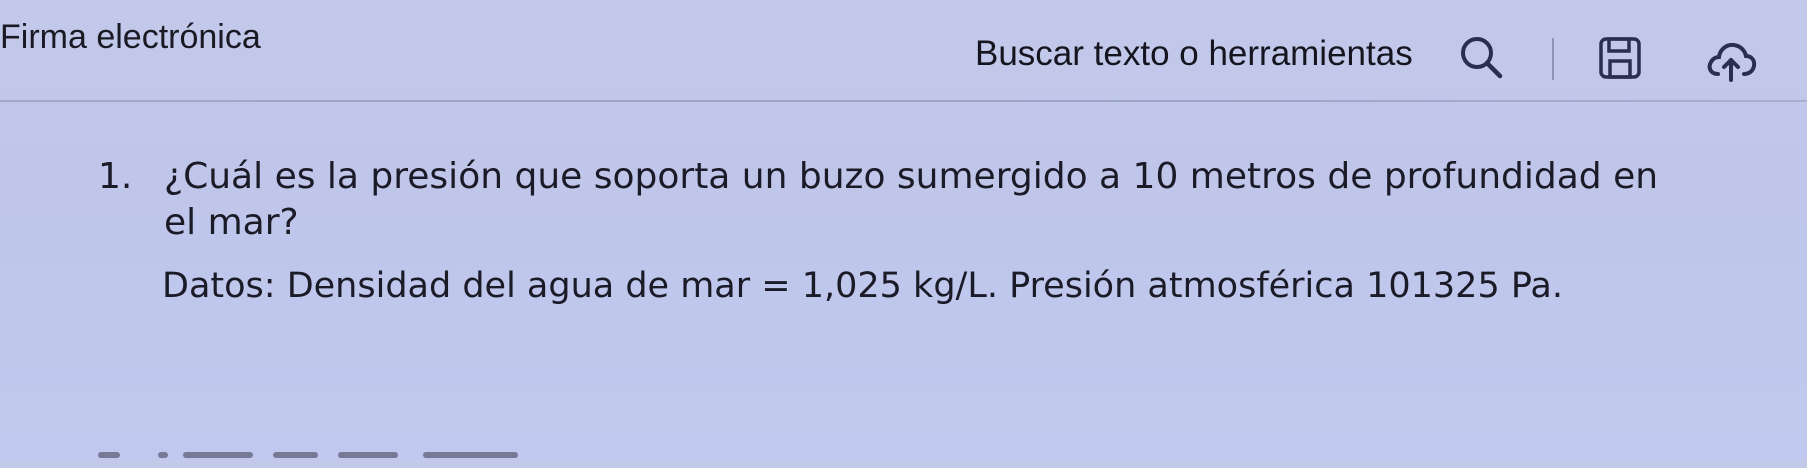  Describe the element at coordinates (130, 37) in the screenshot. I see `app-label: Firma electrónica` at that location.